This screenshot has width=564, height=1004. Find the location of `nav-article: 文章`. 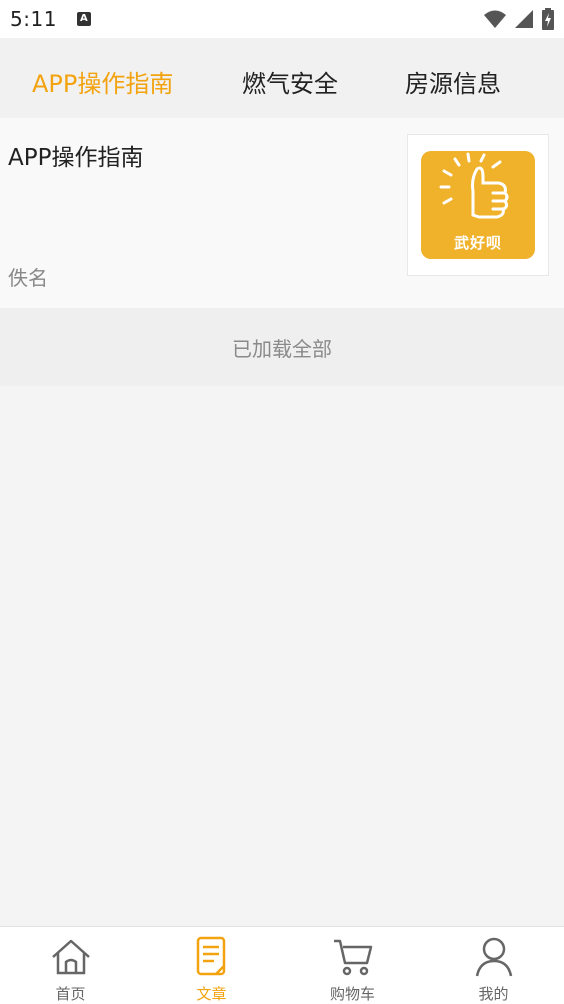

nav-article: 文章 is located at coordinates (211, 965).